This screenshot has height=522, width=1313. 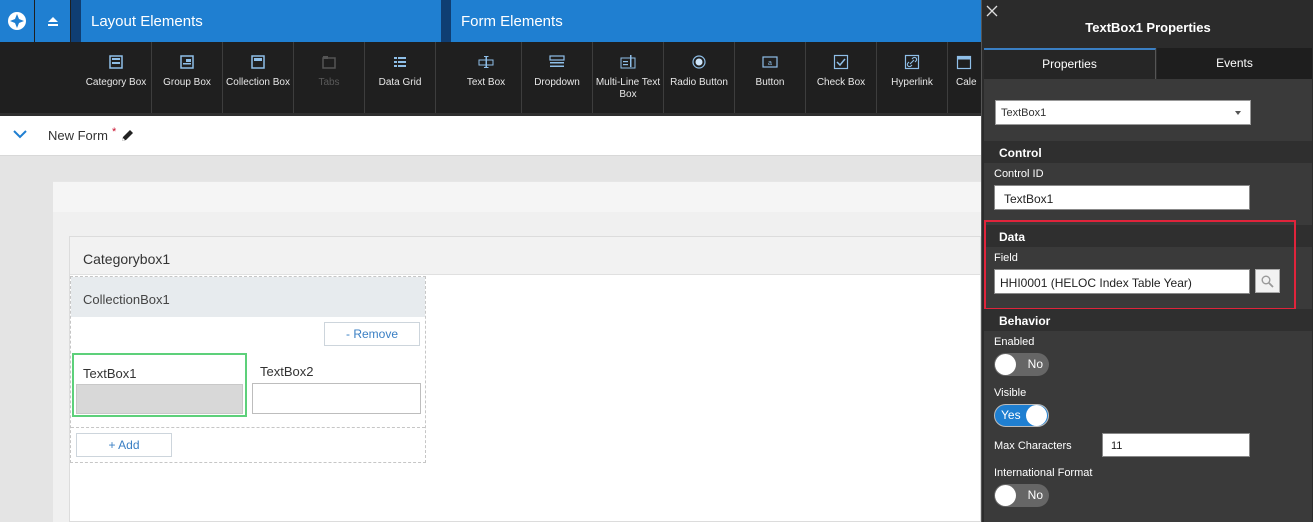 I want to click on form-elements-header: Form Elements, so click(x=716, y=21).